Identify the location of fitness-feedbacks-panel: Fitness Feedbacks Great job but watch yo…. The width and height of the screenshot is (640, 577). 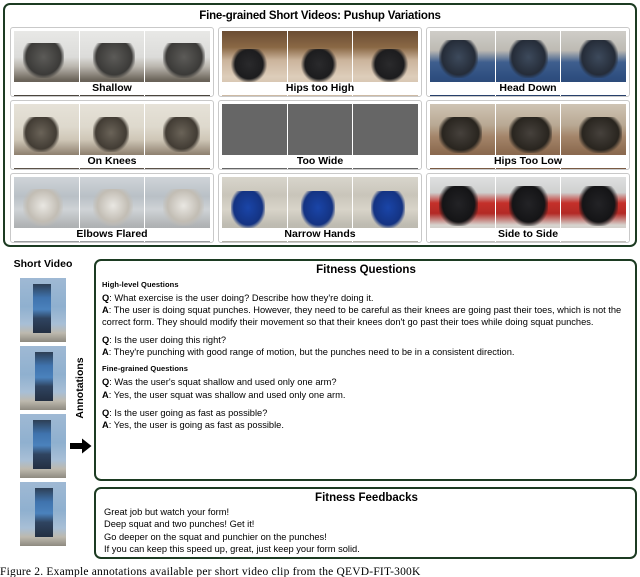
(365, 523).